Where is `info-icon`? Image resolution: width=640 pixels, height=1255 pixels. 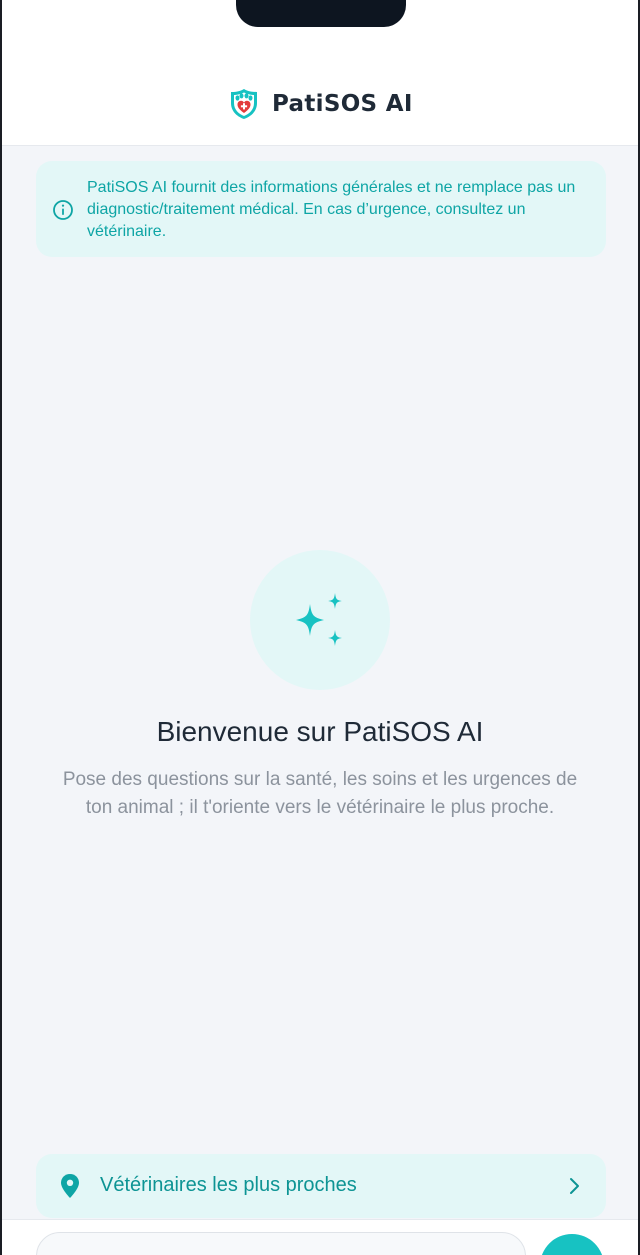
info-icon is located at coordinates (63, 210).